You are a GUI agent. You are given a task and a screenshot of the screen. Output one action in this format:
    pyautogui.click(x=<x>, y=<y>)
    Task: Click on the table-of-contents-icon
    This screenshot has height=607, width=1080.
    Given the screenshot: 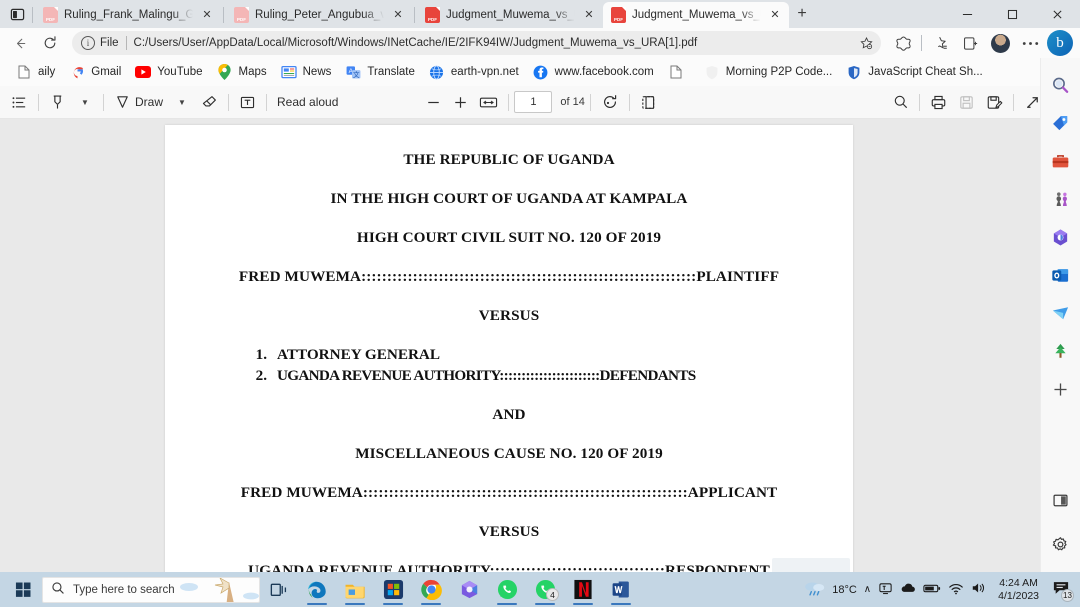 What is the action you would take?
    pyautogui.click(x=19, y=102)
    